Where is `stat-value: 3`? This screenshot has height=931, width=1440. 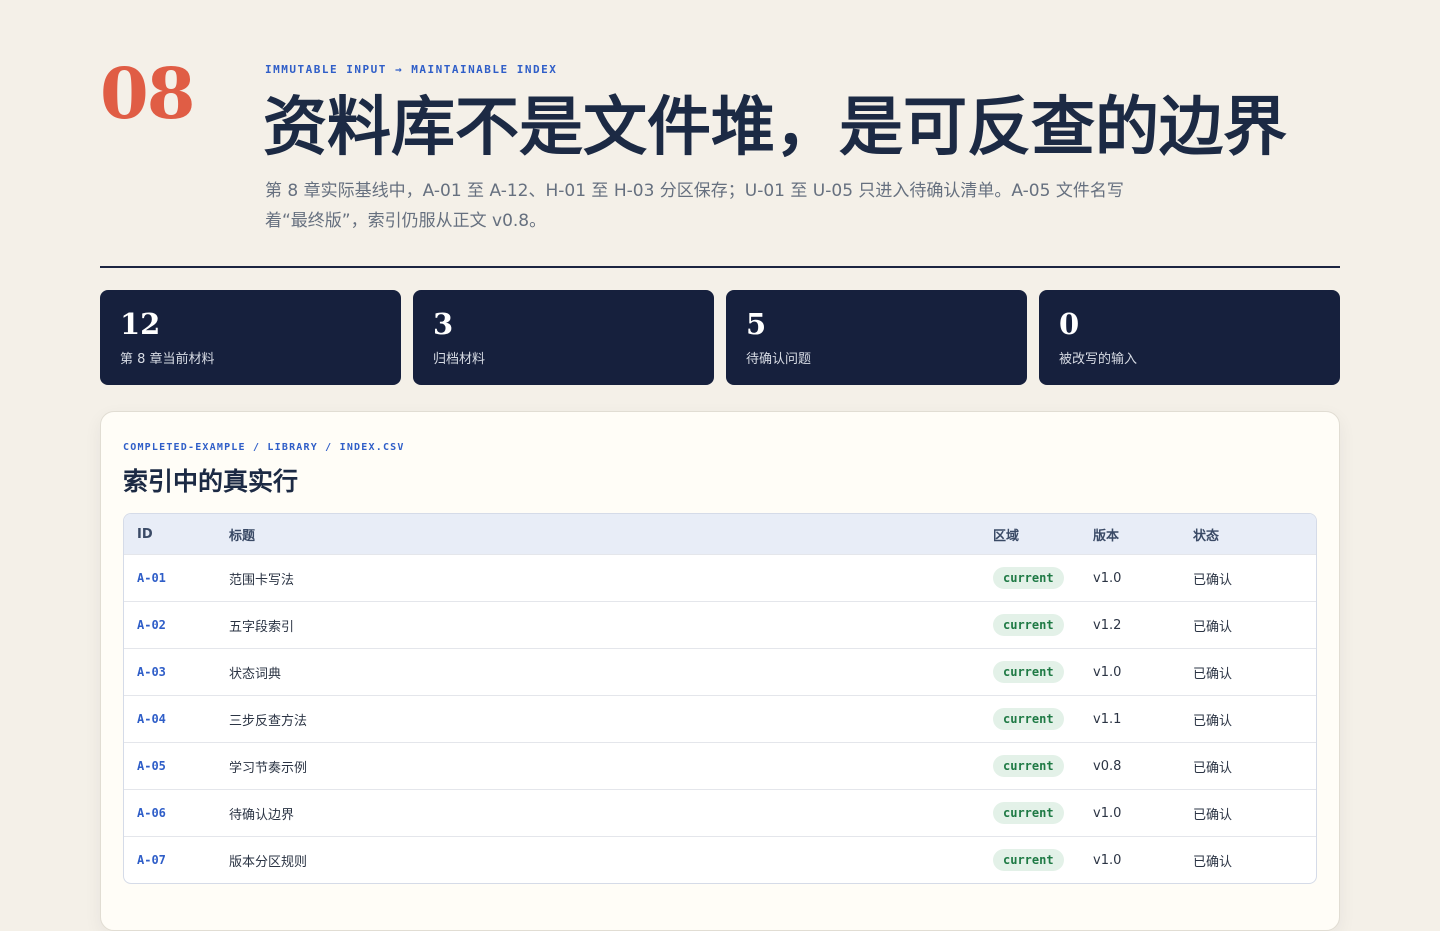 stat-value: 3 is located at coordinates (443, 324).